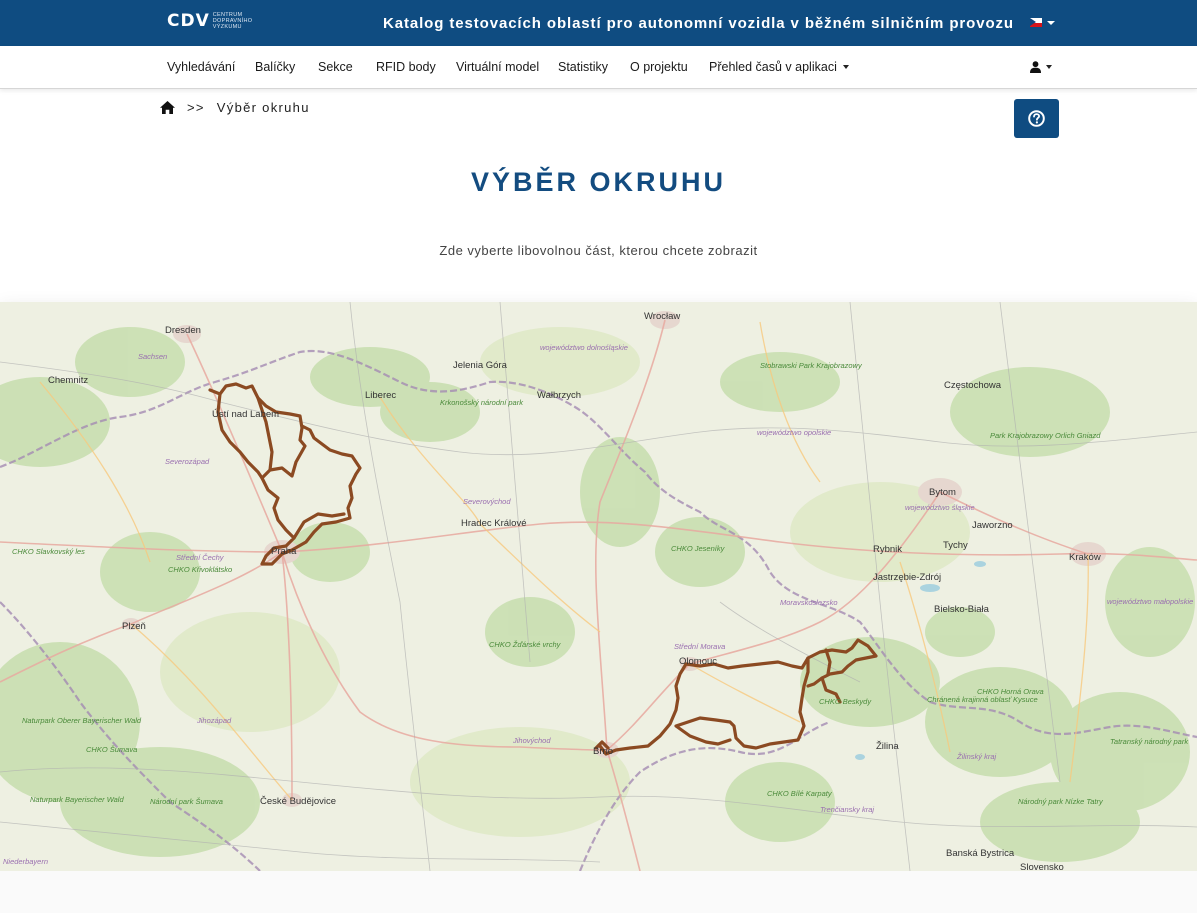 The height and width of the screenshot is (913, 1197). Describe the element at coordinates (887, 746) in the screenshot. I see `map-label-city: Žilina` at that location.